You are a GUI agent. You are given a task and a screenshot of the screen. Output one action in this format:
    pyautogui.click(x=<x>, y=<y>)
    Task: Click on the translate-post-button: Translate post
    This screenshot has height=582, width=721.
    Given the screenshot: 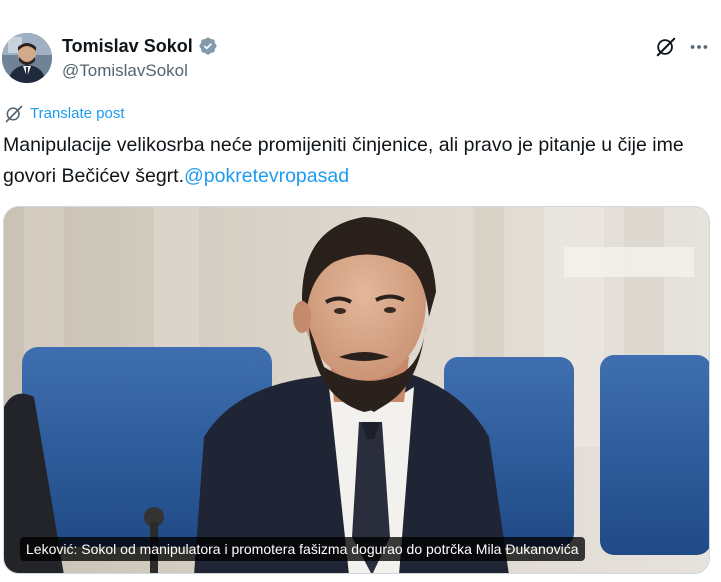 What is the action you would take?
    pyautogui.click(x=64, y=114)
    